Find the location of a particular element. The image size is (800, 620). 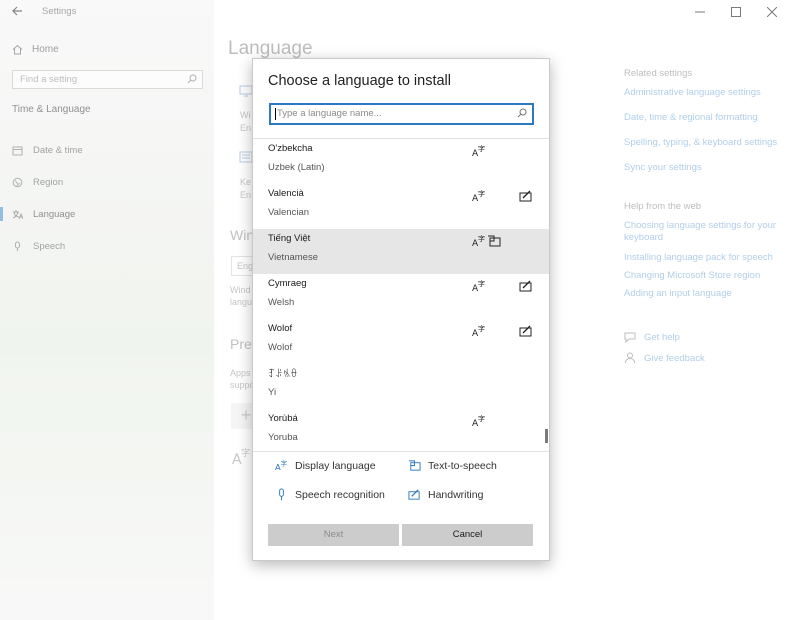

legend-text-to-speech: Text-to-speech is located at coordinates (452, 465).